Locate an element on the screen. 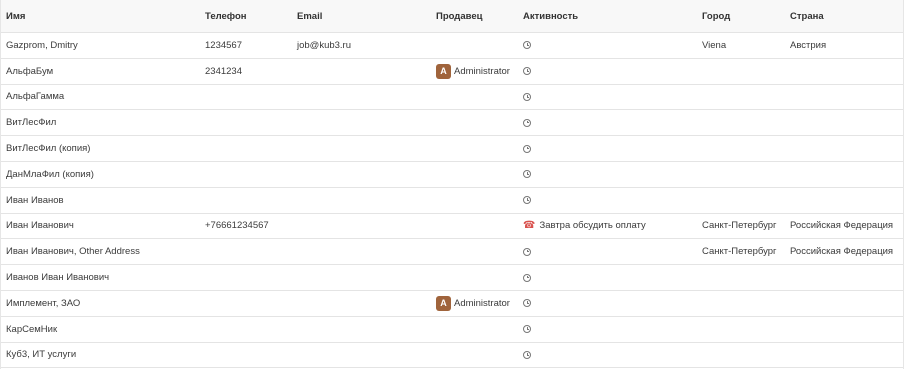 Image resolution: width=904 pixels, height=369 pixels. contact-name-link: Иванов Иван Иванович is located at coordinates (57, 277).